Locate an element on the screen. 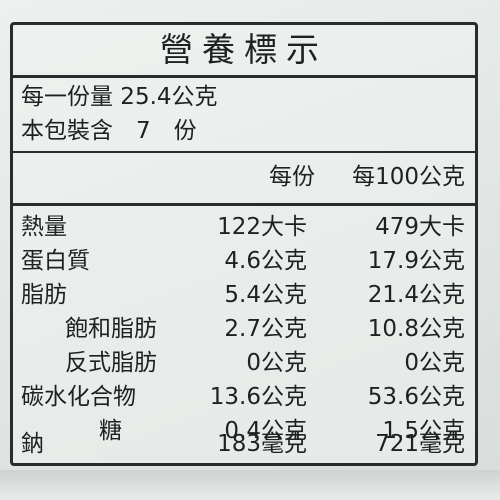 This screenshot has width=500, height=500. nutrient-name: 熱量 is located at coordinates (44, 227).